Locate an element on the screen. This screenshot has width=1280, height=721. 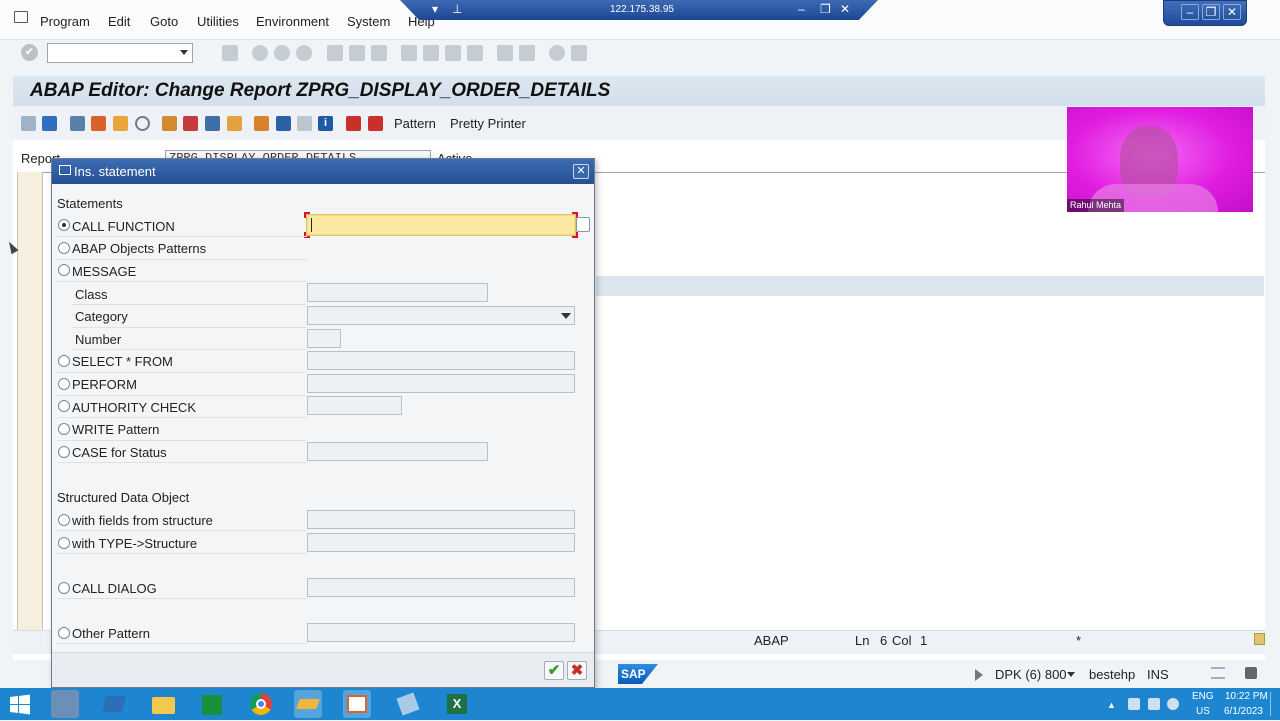
case-status-field is located at coordinates (397, 451).